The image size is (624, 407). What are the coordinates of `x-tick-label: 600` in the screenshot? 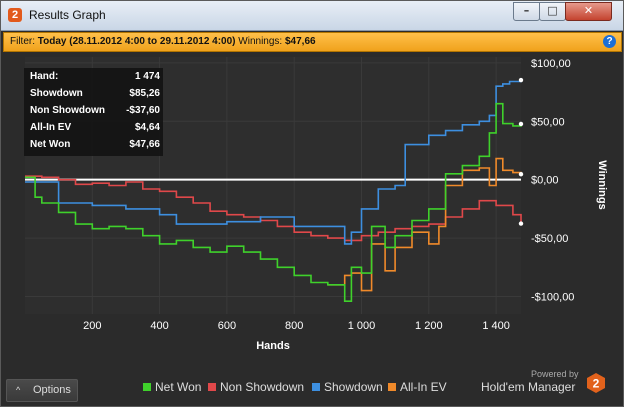 It's located at (227, 326).